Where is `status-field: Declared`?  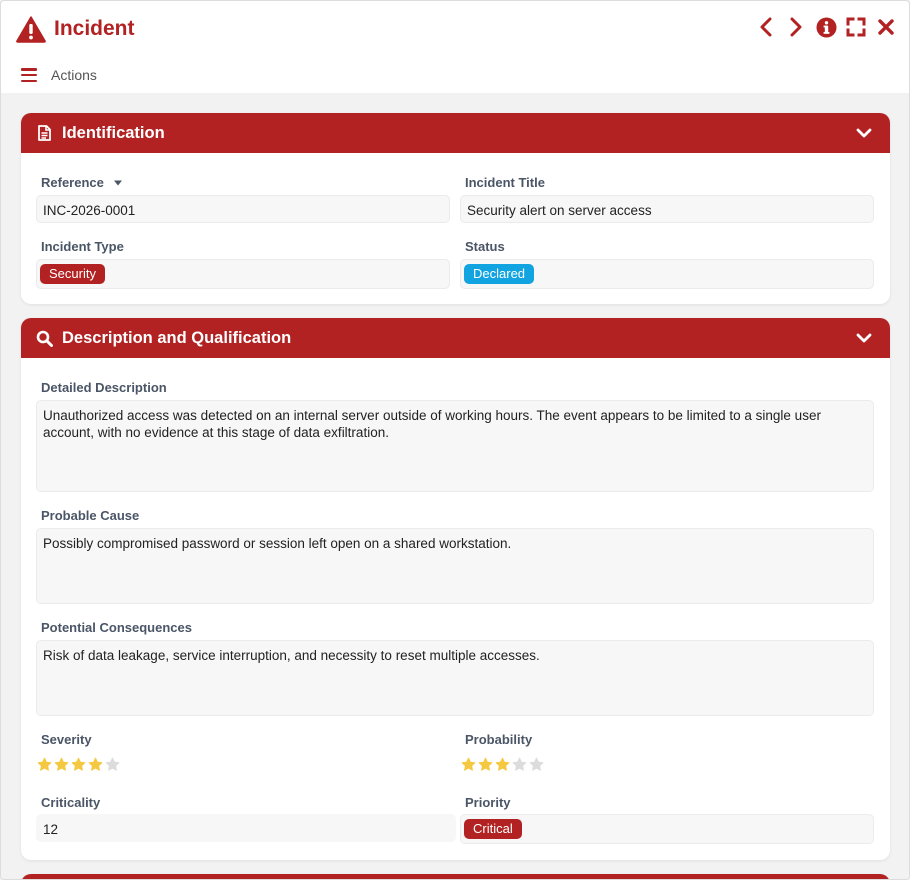
status-field: Declared is located at coordinates (667, 274).